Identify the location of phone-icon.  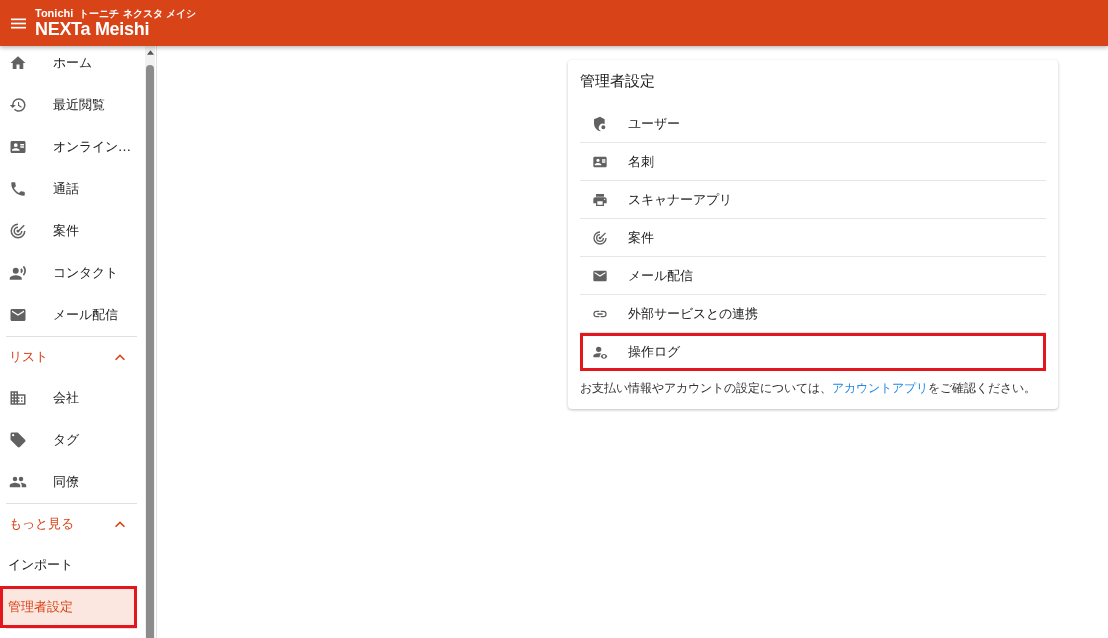
(18, 189).